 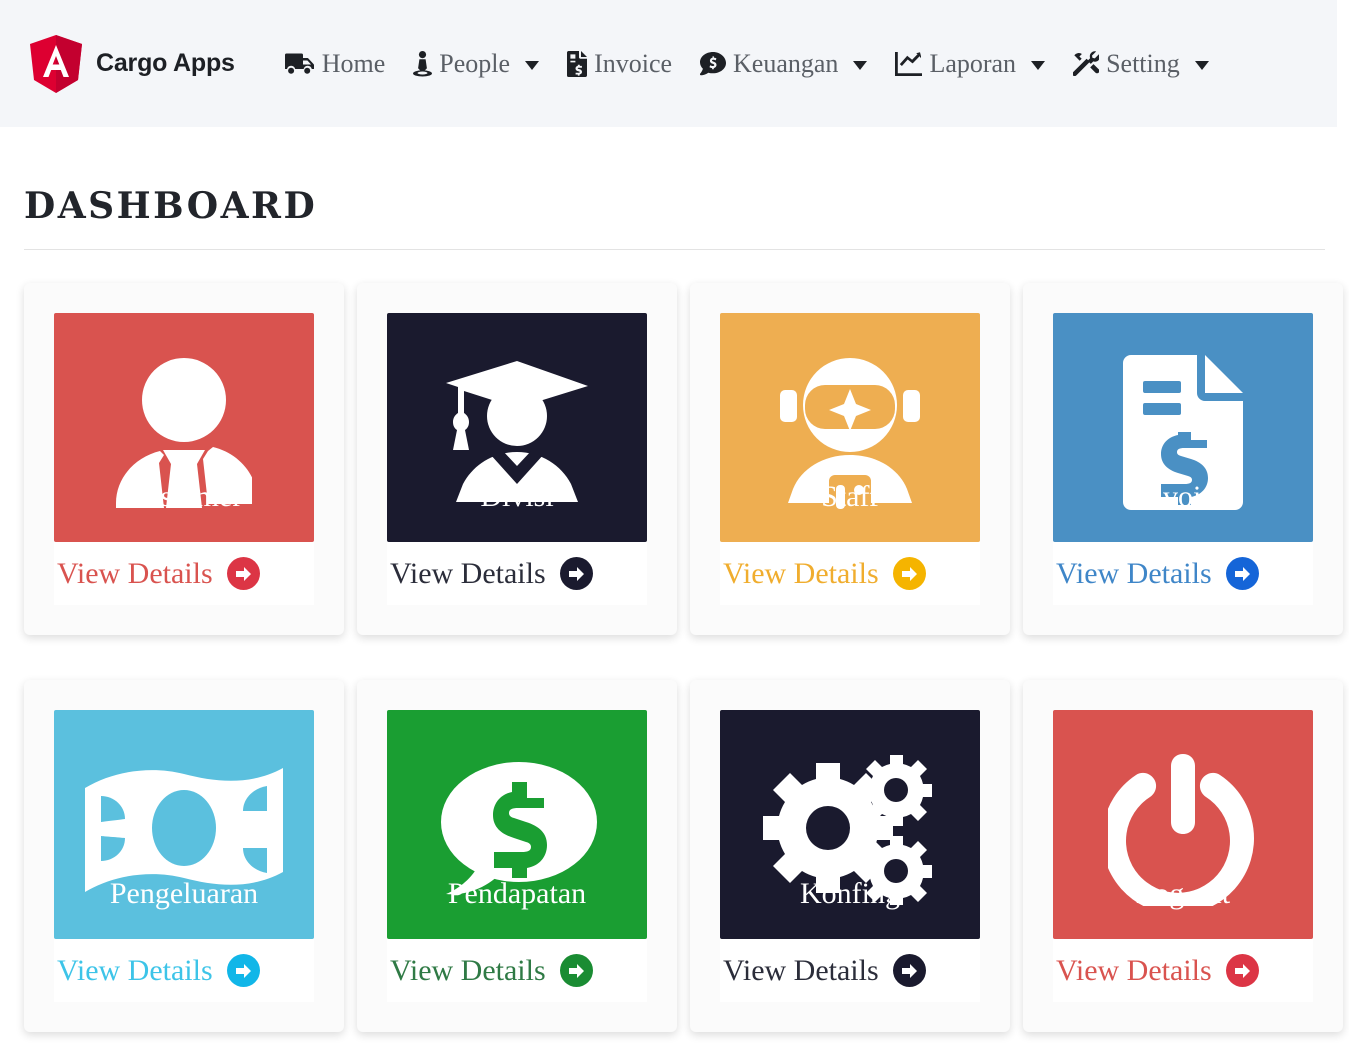 What do you see at coordinates (1183, 824) in the screenshot?
I see `card-tile: Log out` at bounding box center [1183, 824].